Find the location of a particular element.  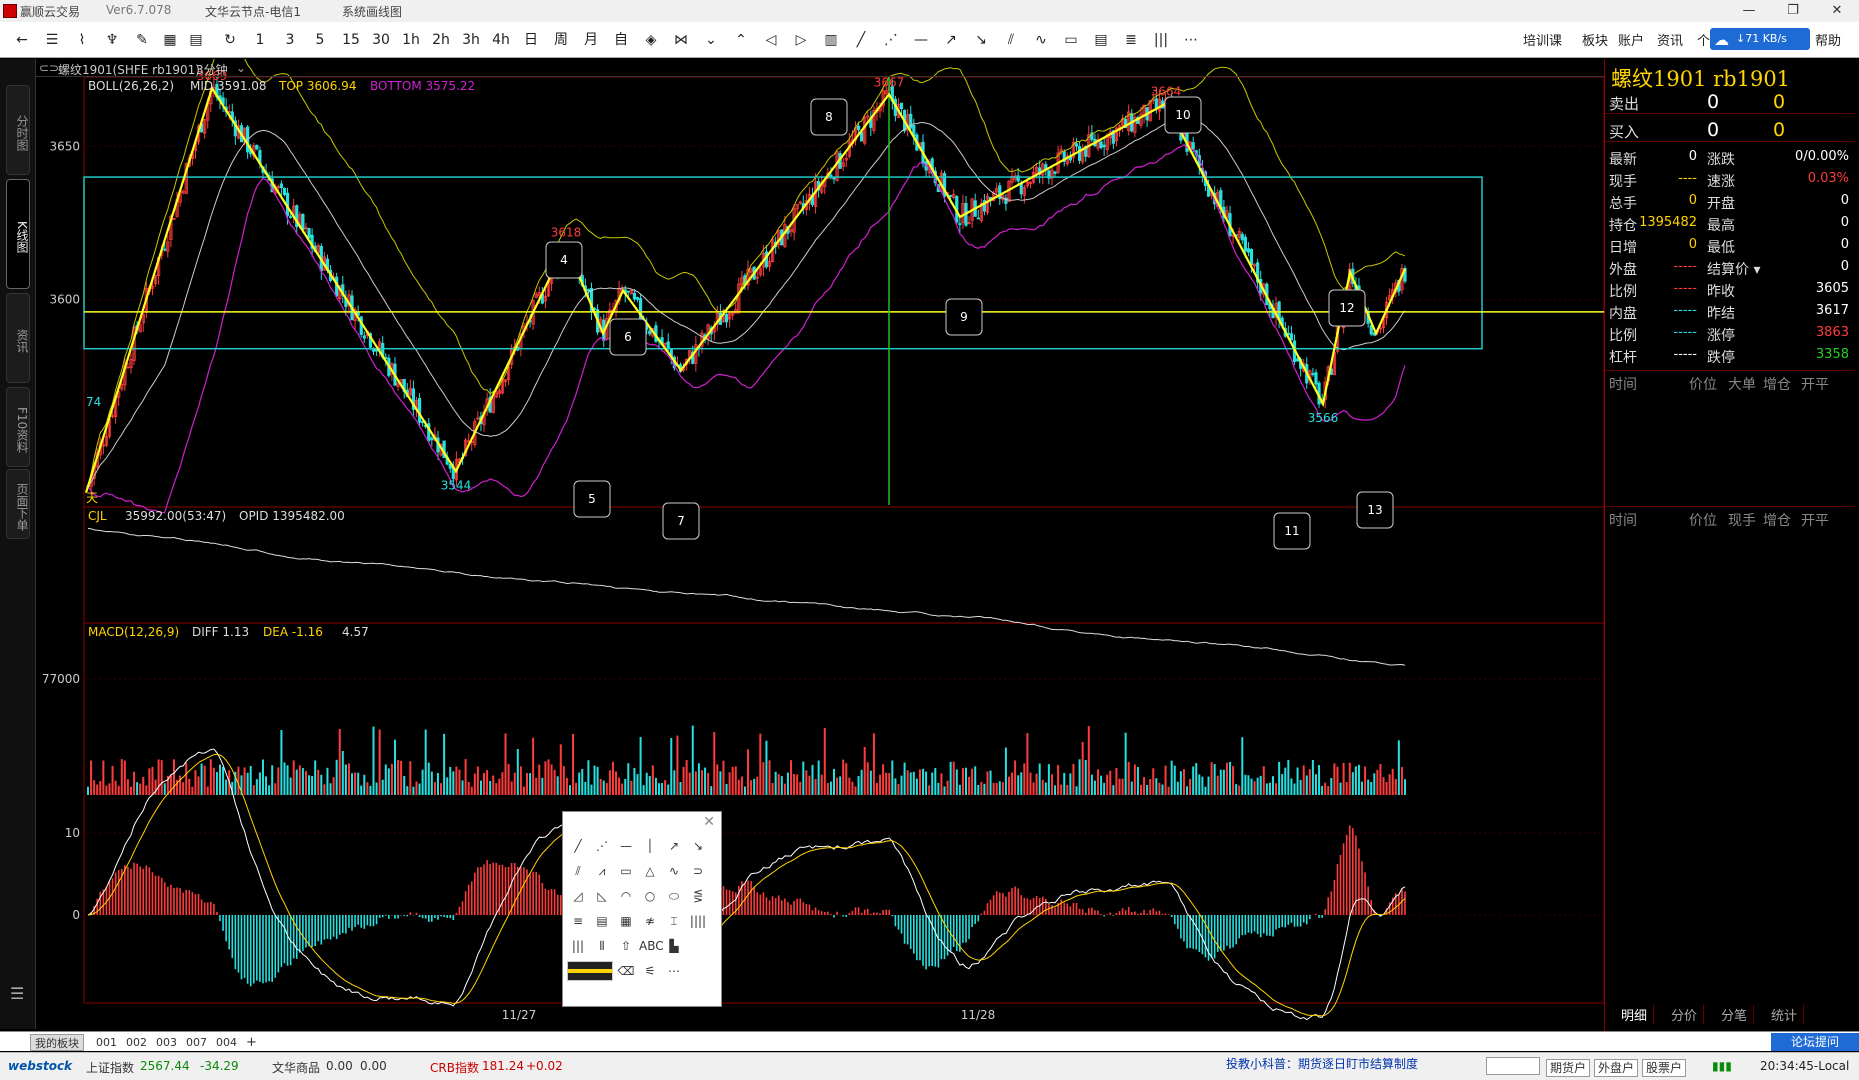

polyline-tool-icon: ⩘ is located at coordinates (602, 871).